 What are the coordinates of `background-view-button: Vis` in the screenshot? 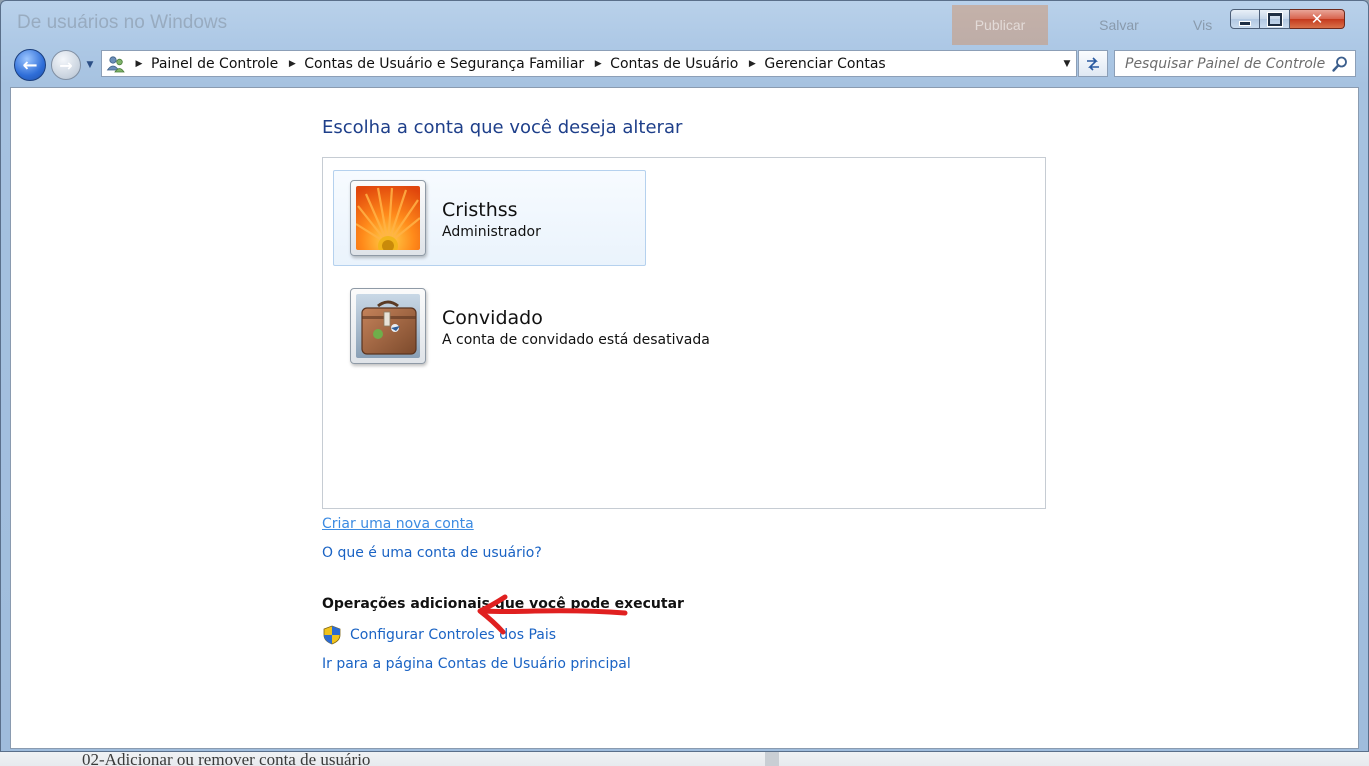 It's located at (1203, 25).